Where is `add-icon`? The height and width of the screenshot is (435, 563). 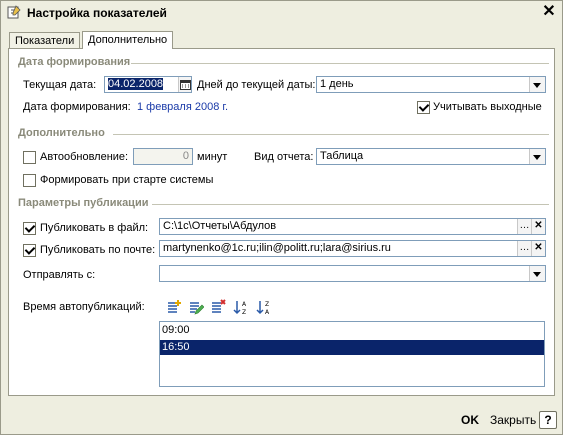 add-icon is located at coordinates (174, 307).